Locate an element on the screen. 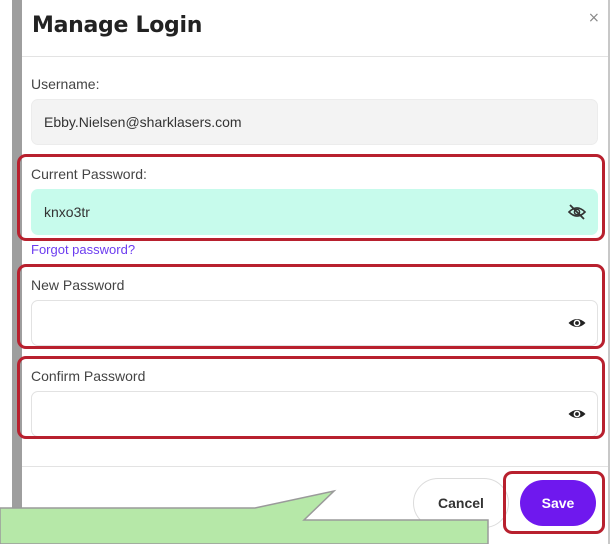 Image resolution: width=613 pixels, height=544 pixels. current-password-input: knxo3tr is located at coordinates (314, 212).